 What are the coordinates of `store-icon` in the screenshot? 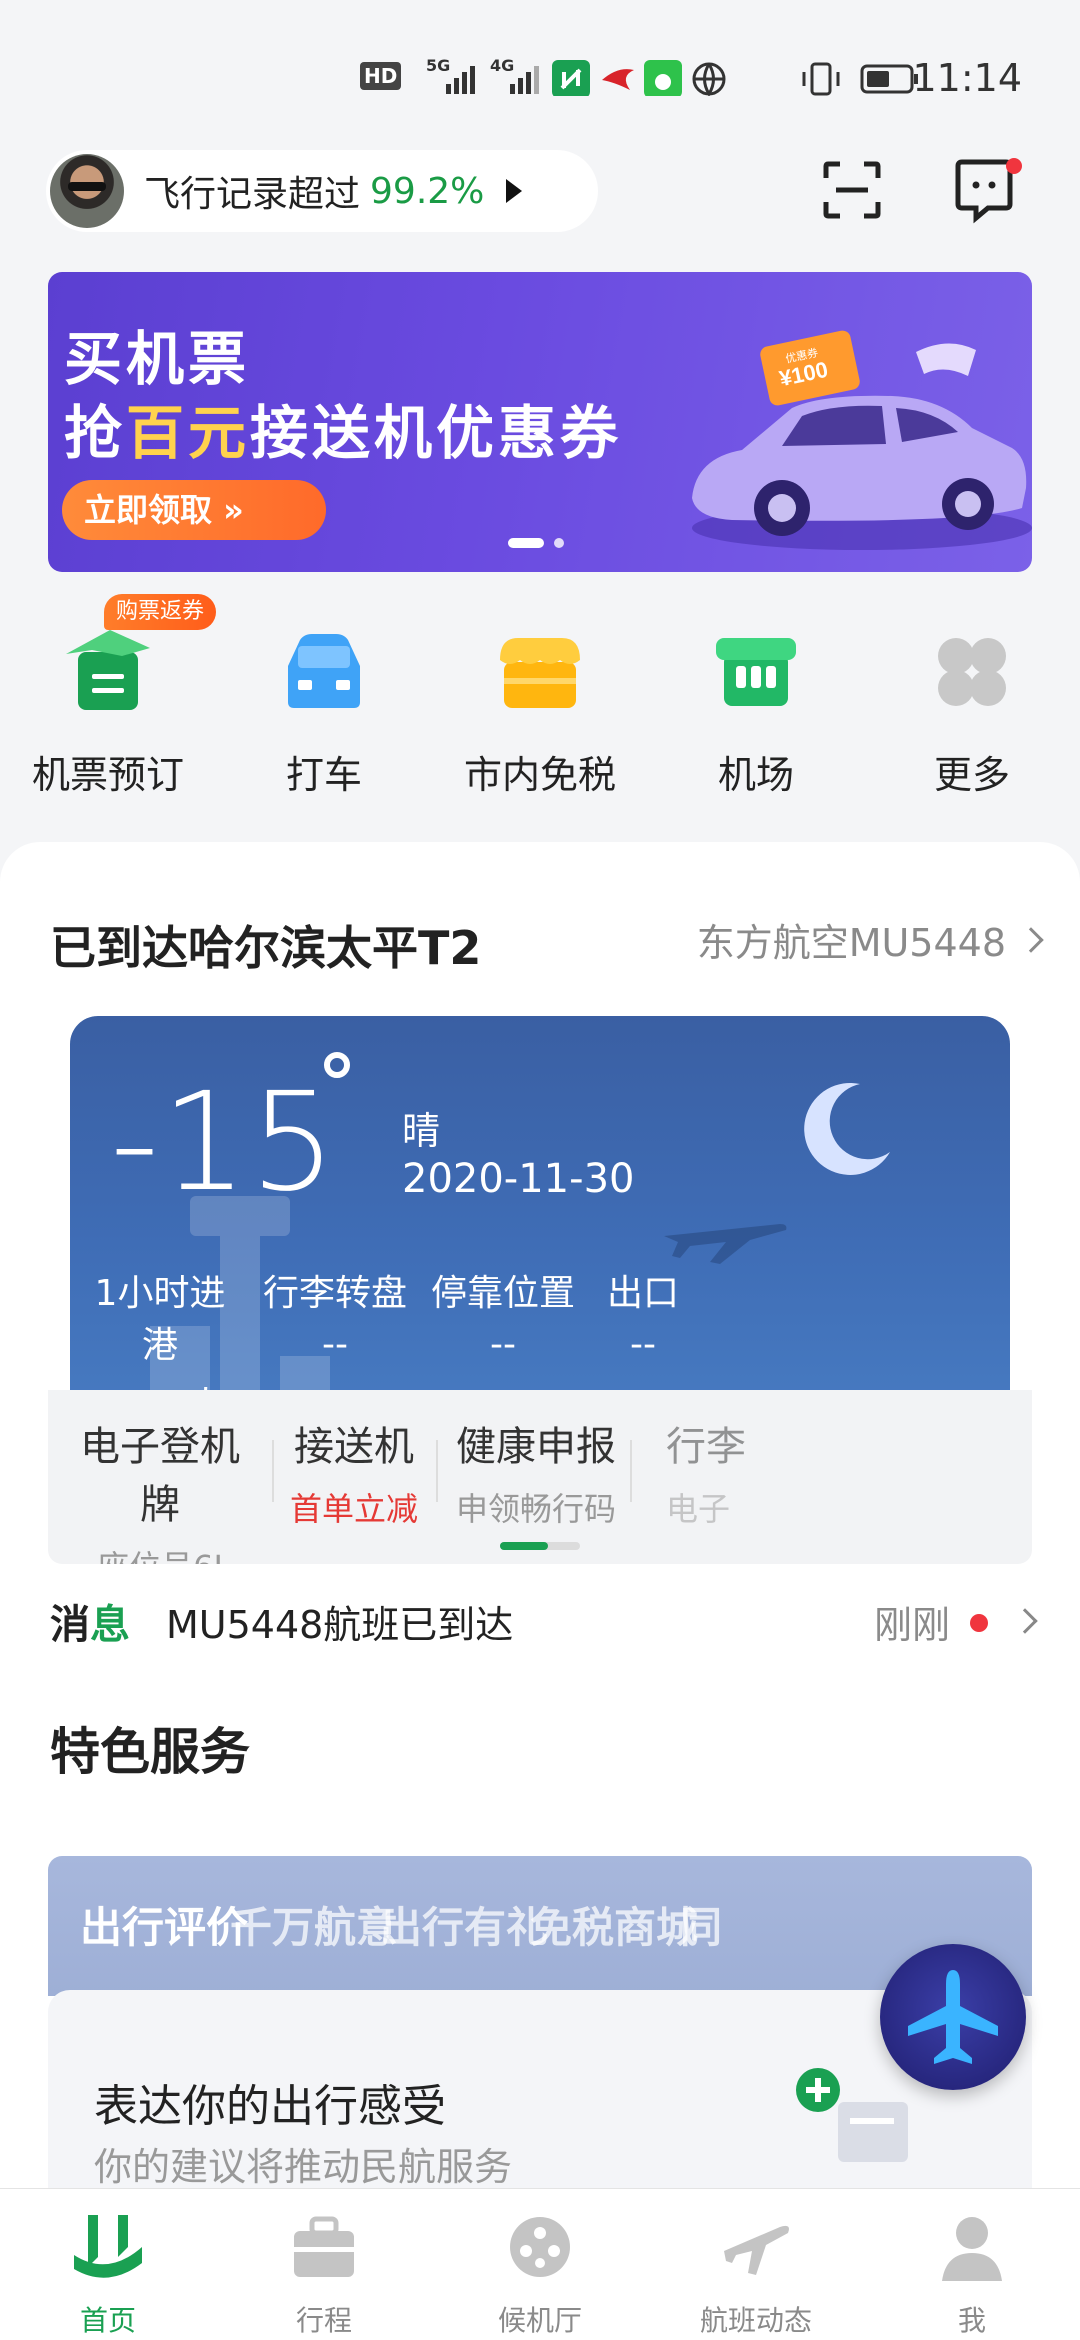 It's located at (540, 673).